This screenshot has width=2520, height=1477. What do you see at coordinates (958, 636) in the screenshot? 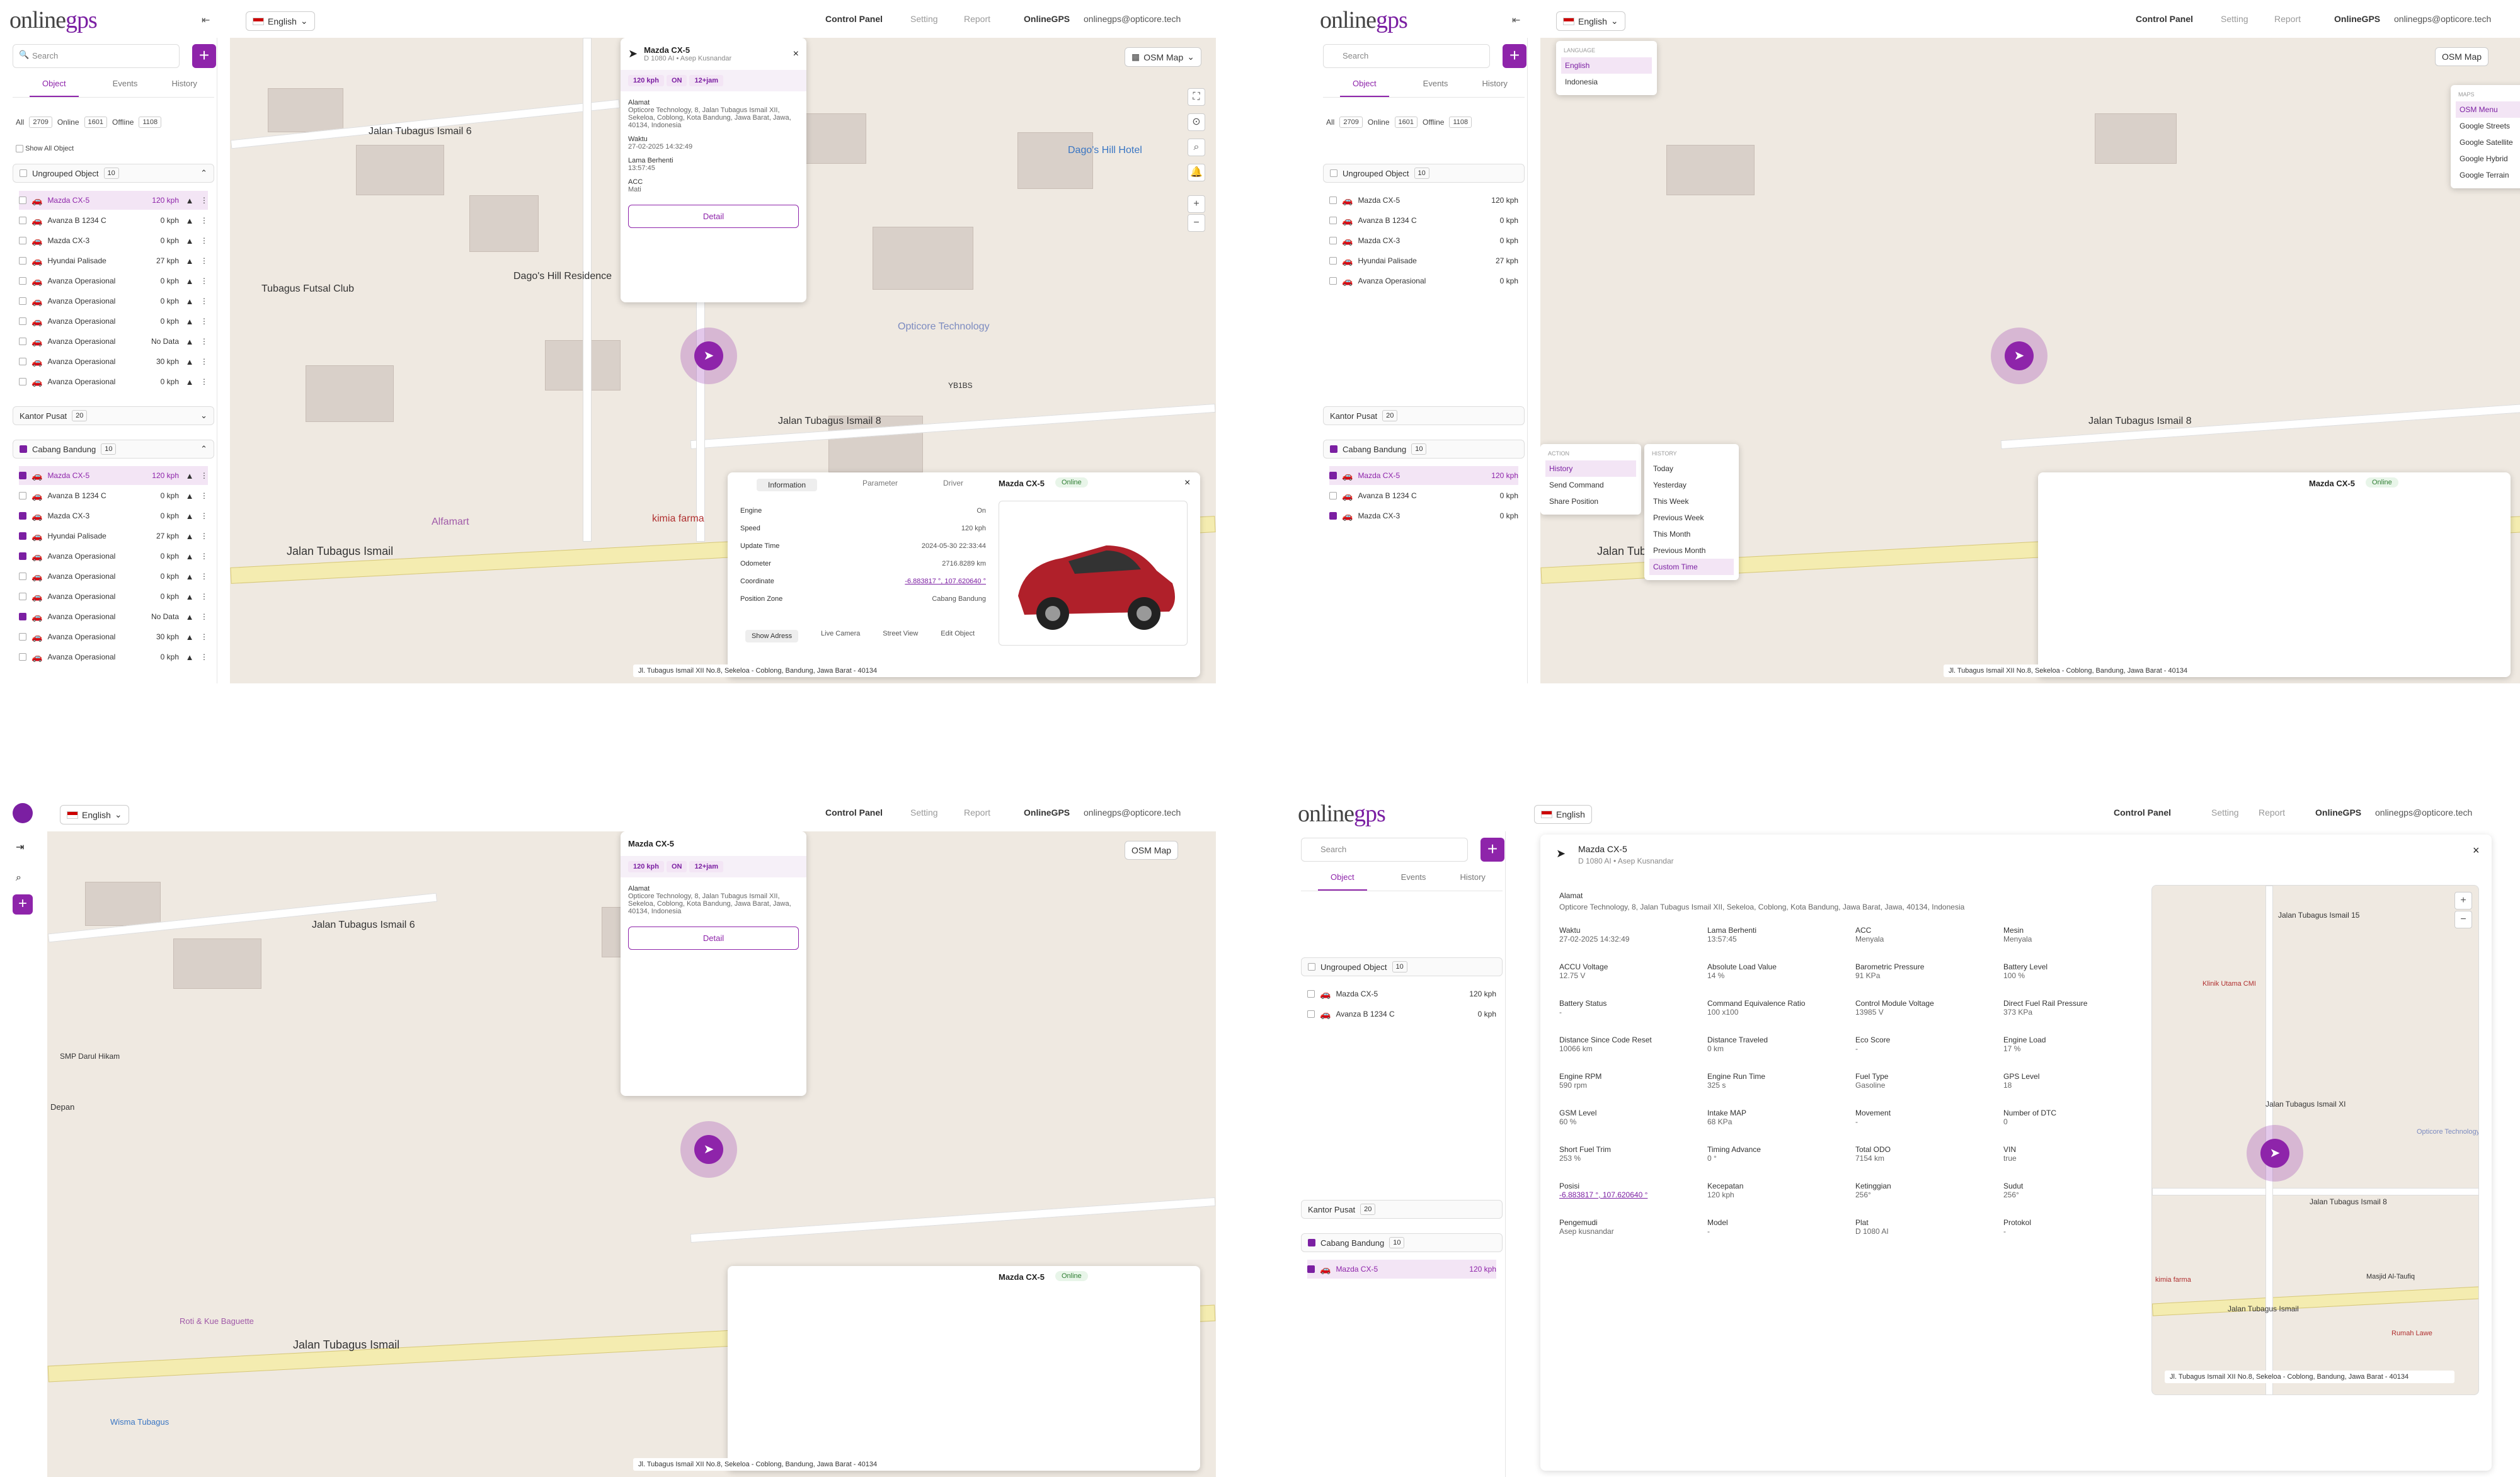
I see `edit-object-button: Edit Object` at bounding box center [958, 636].